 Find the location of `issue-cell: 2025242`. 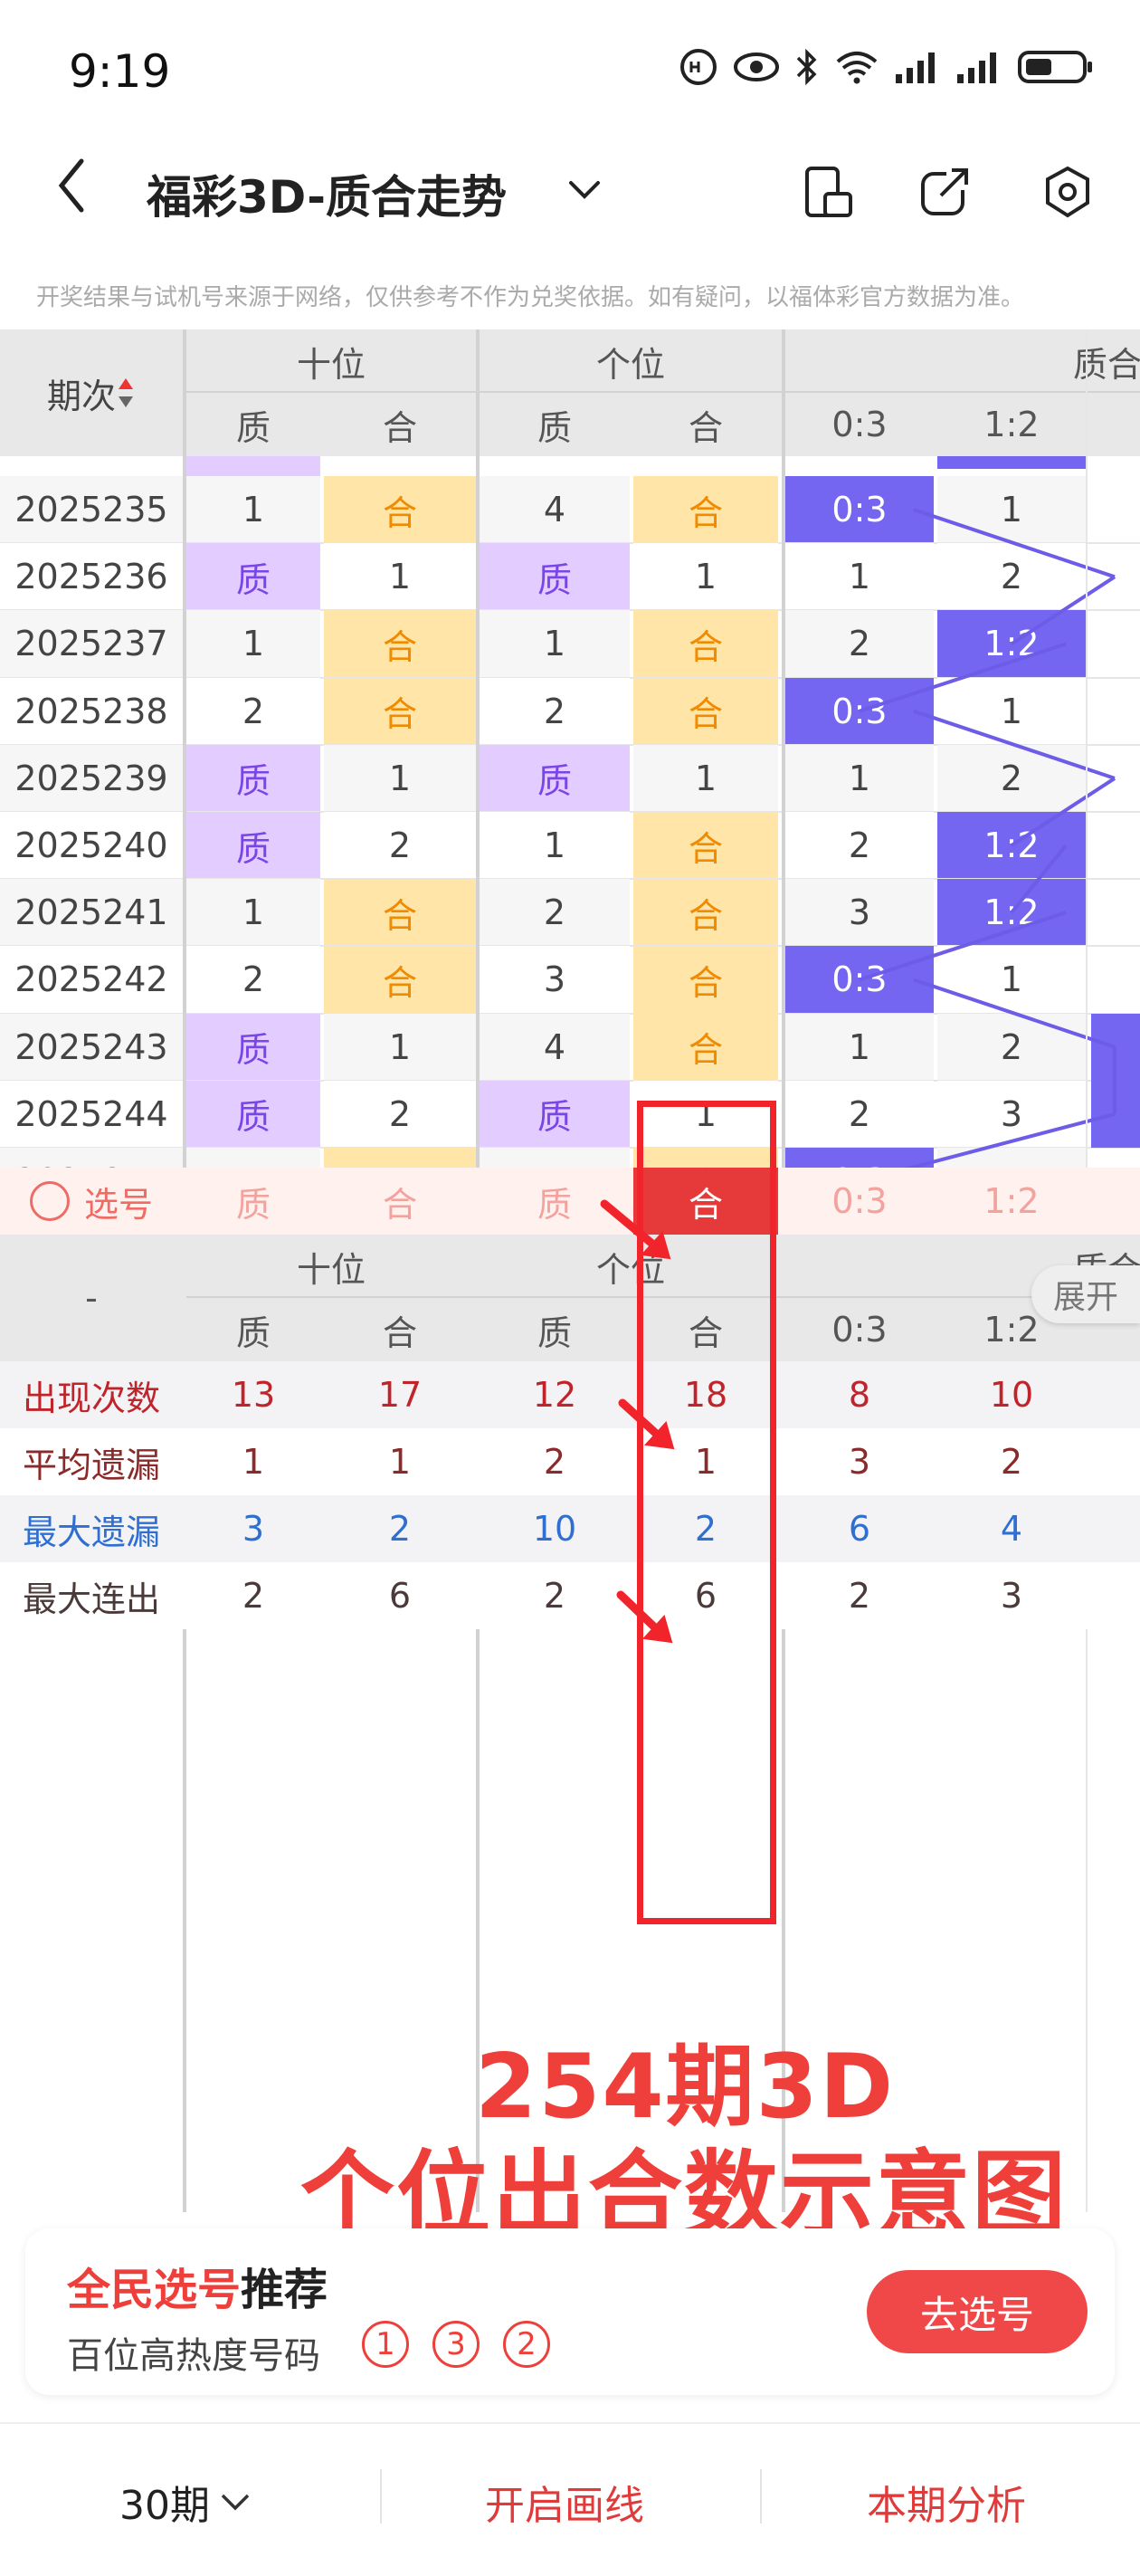

issue-cell: 2025242 is located at coordinates (91, 980).